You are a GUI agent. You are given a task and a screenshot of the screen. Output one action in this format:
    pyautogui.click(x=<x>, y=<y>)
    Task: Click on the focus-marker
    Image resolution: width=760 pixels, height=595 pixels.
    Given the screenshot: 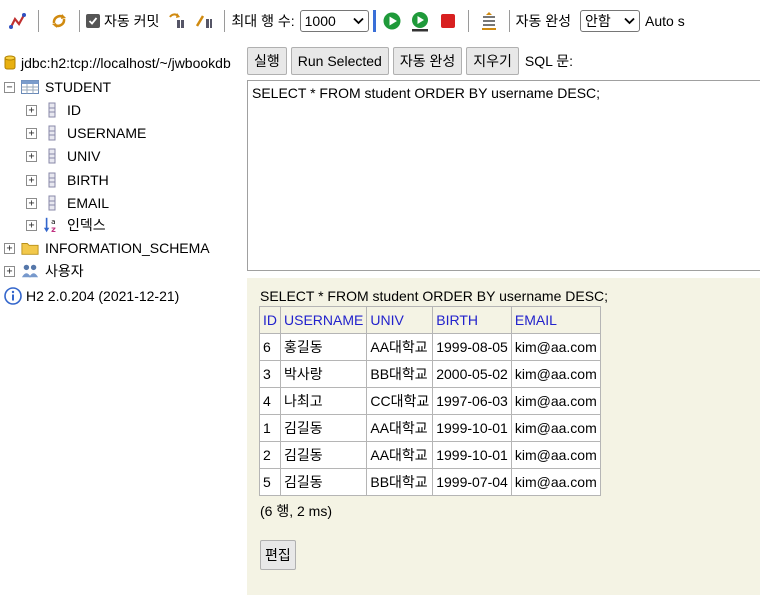 What is the action you would take?
    pyautogui.click(x=374, y=21)
    